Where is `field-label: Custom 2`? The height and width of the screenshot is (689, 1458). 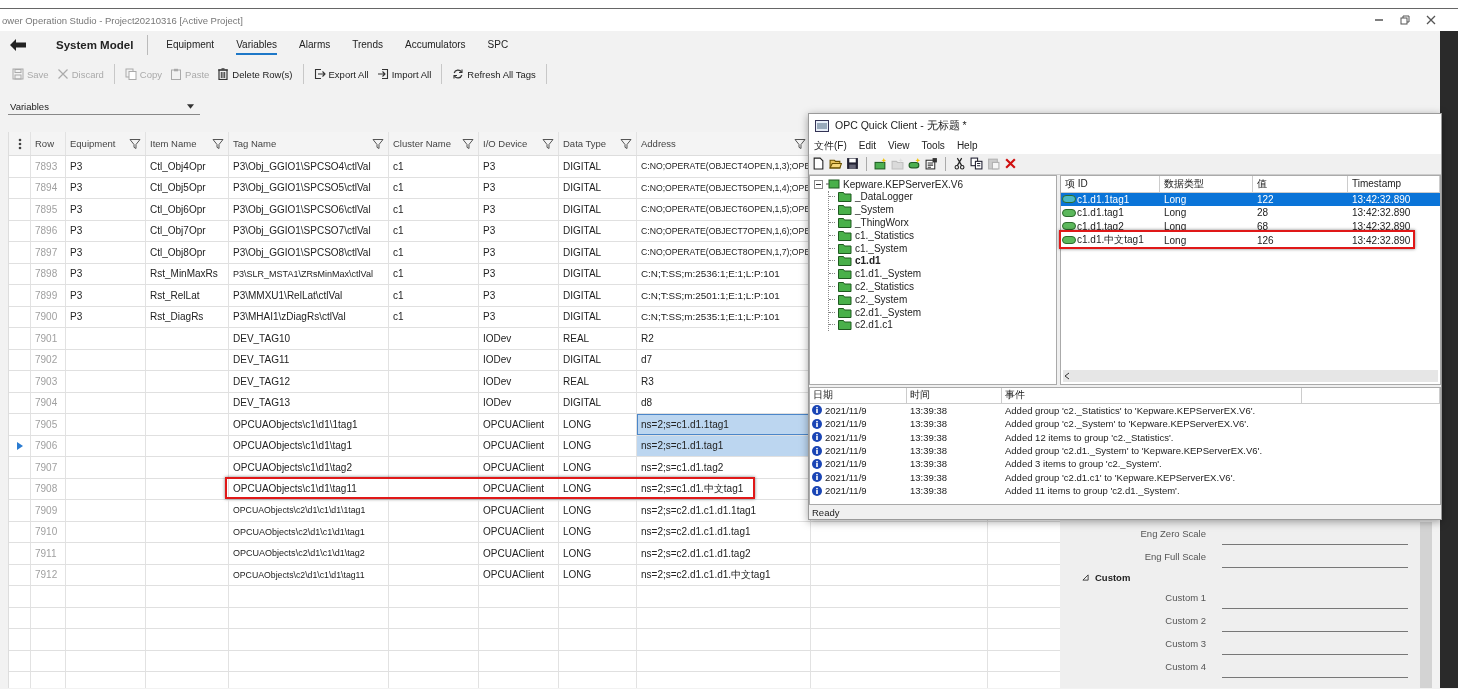 field-label: Custom 2 is located at coordinates (1185, 620).